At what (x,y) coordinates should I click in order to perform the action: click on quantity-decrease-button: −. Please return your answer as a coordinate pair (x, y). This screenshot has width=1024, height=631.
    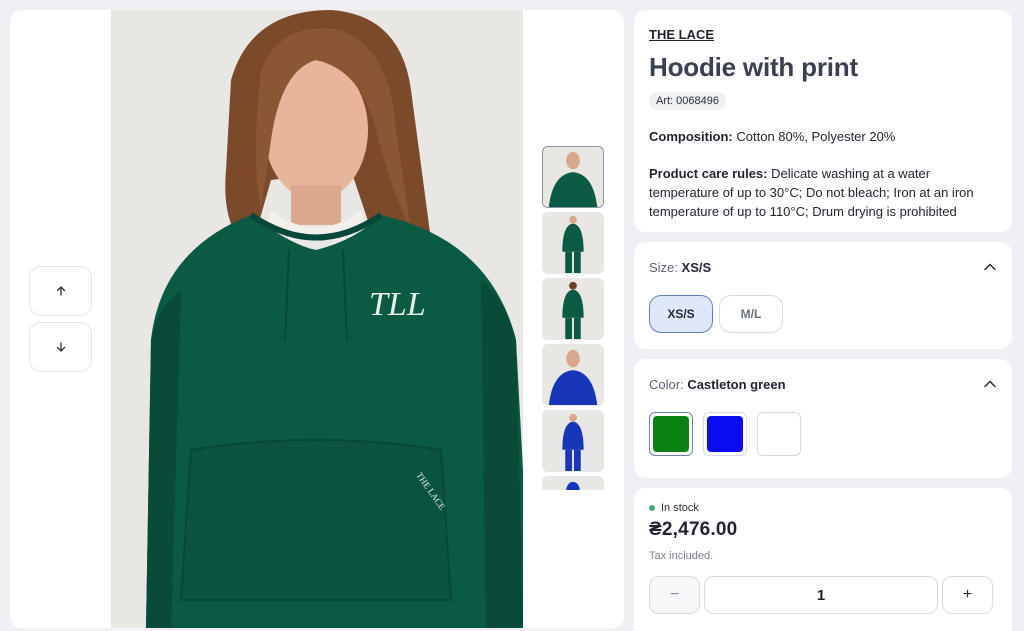
    Looking at the image, I should click on (674, 595).